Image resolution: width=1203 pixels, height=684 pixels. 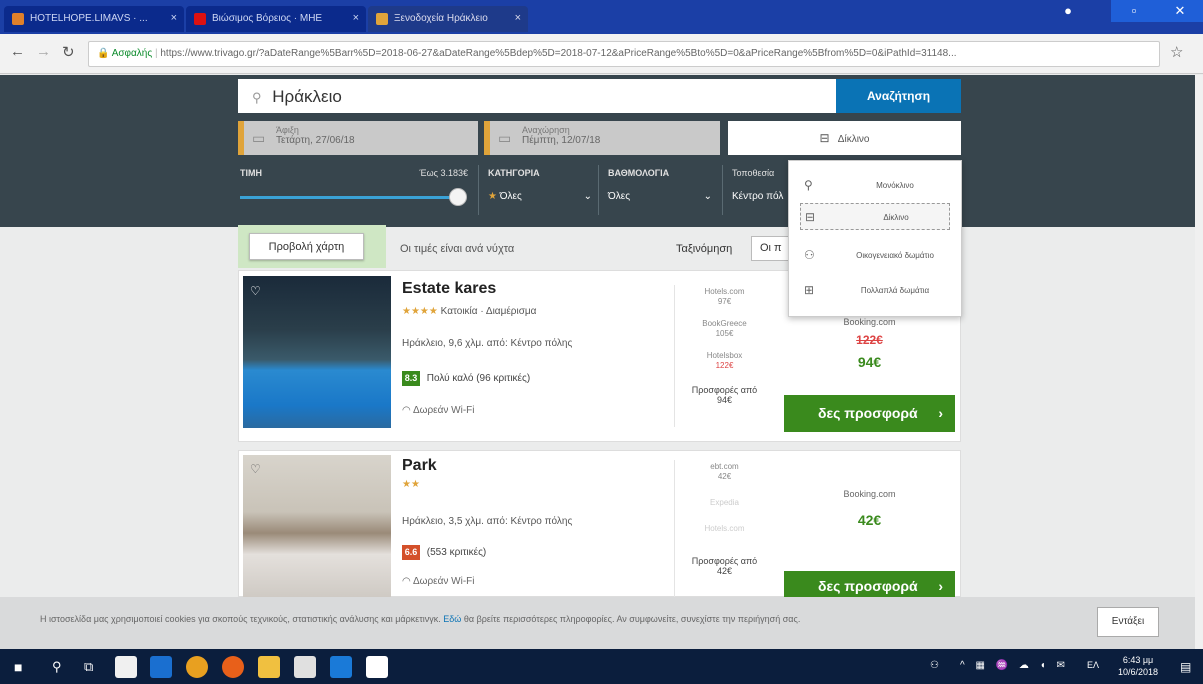 I want to click on checkout-field: ▭ Αναχώρηση Πέμπτη, 12/07/18, so click(x=602, y=138).